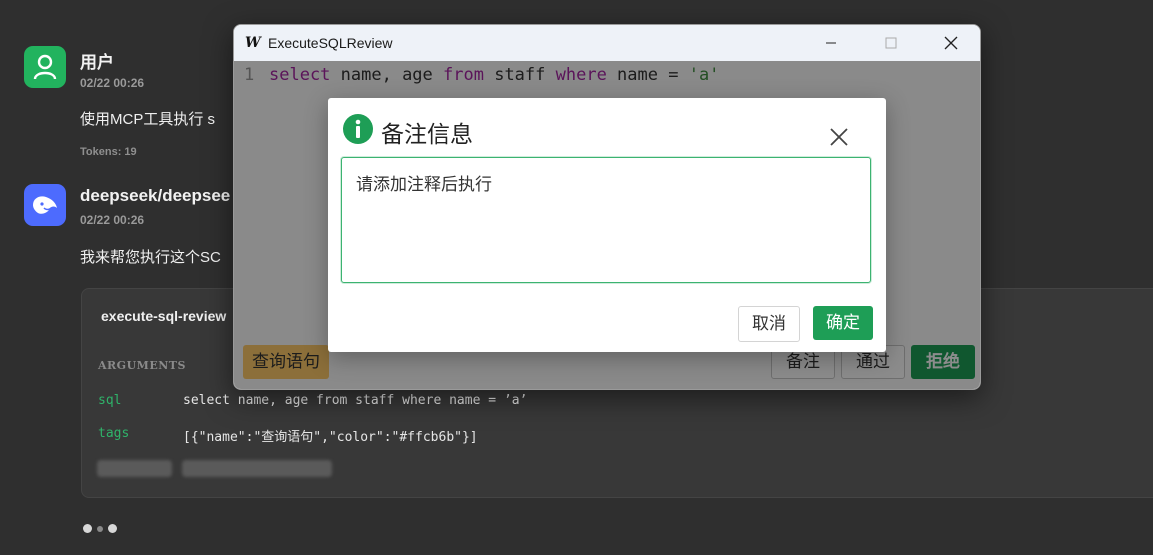 Image resolution: width=1153 pixels, height=555 pixels. I want to click on arg-key-sql: sql, so click(110, 400).